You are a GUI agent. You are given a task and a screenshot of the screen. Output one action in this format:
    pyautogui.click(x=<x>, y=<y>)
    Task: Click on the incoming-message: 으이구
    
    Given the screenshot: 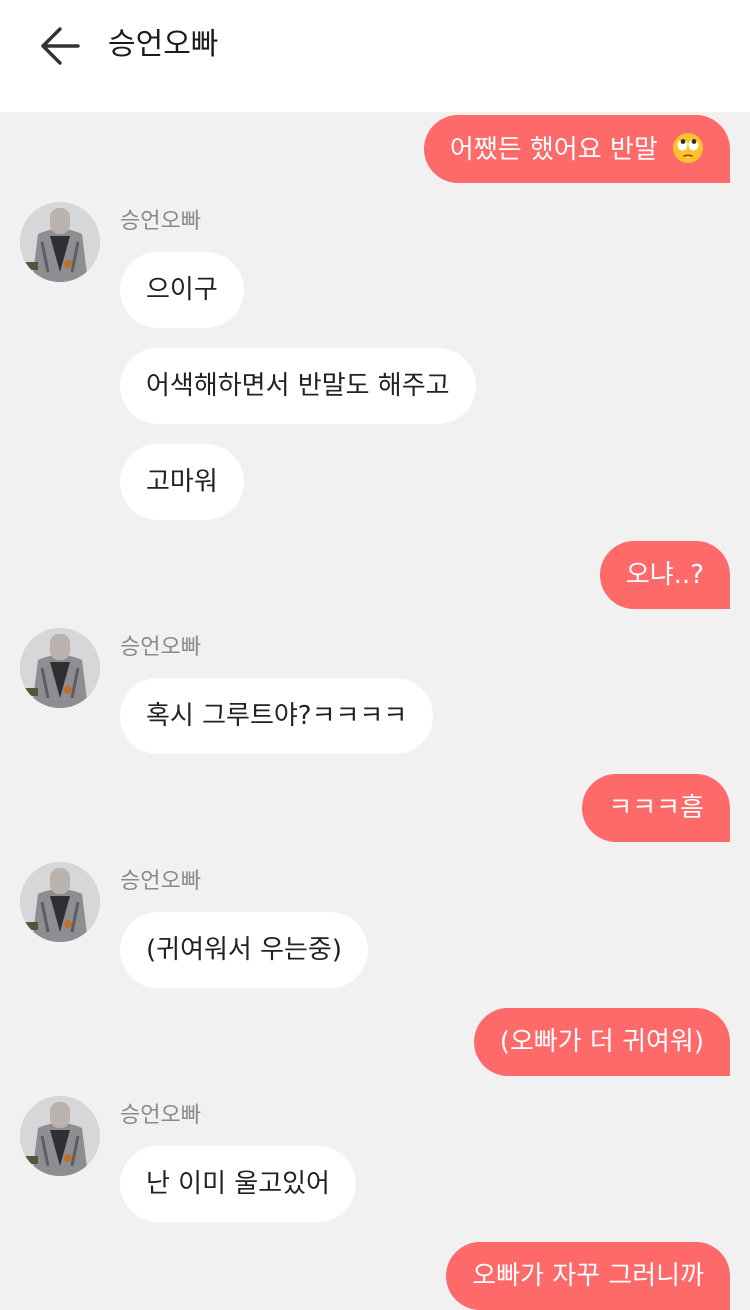 What is the action you would take?
    pyautogui.click(x=182, y=290)
    